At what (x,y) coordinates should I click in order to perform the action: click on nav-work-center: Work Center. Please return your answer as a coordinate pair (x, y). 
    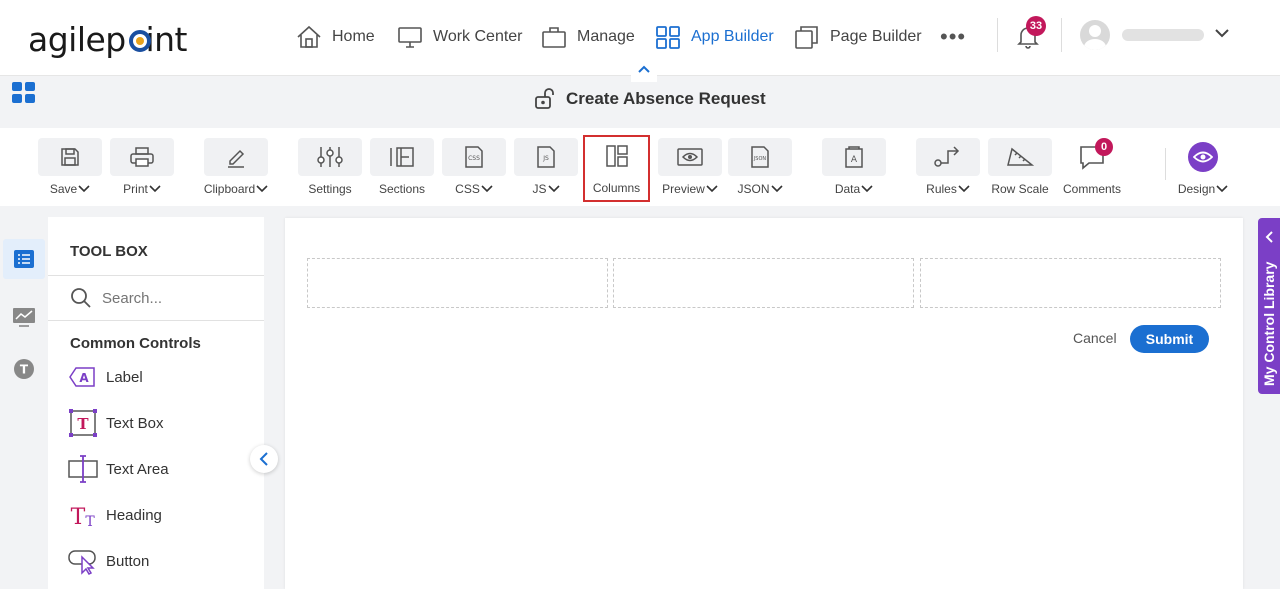
    Looking at the image, I should click on (460, 37).